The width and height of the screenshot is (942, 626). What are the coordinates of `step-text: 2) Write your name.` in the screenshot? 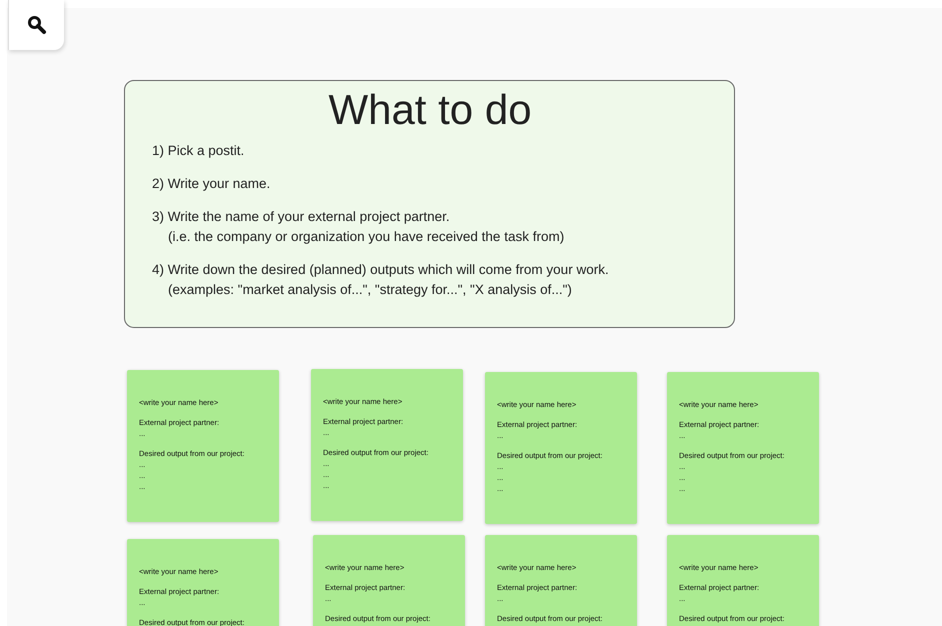 It's located at (212, 184).